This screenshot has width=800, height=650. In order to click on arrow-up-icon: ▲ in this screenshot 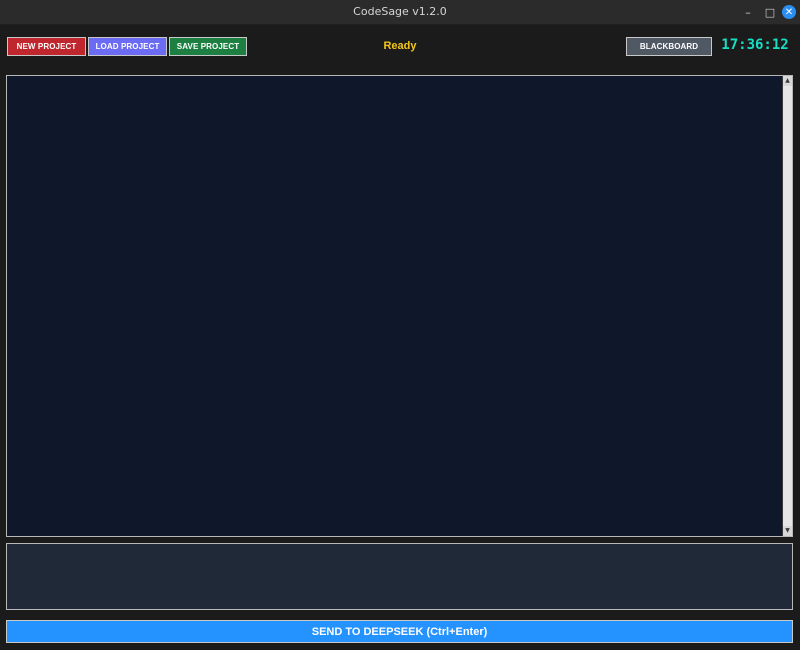, I will do `click(787, 81)`.